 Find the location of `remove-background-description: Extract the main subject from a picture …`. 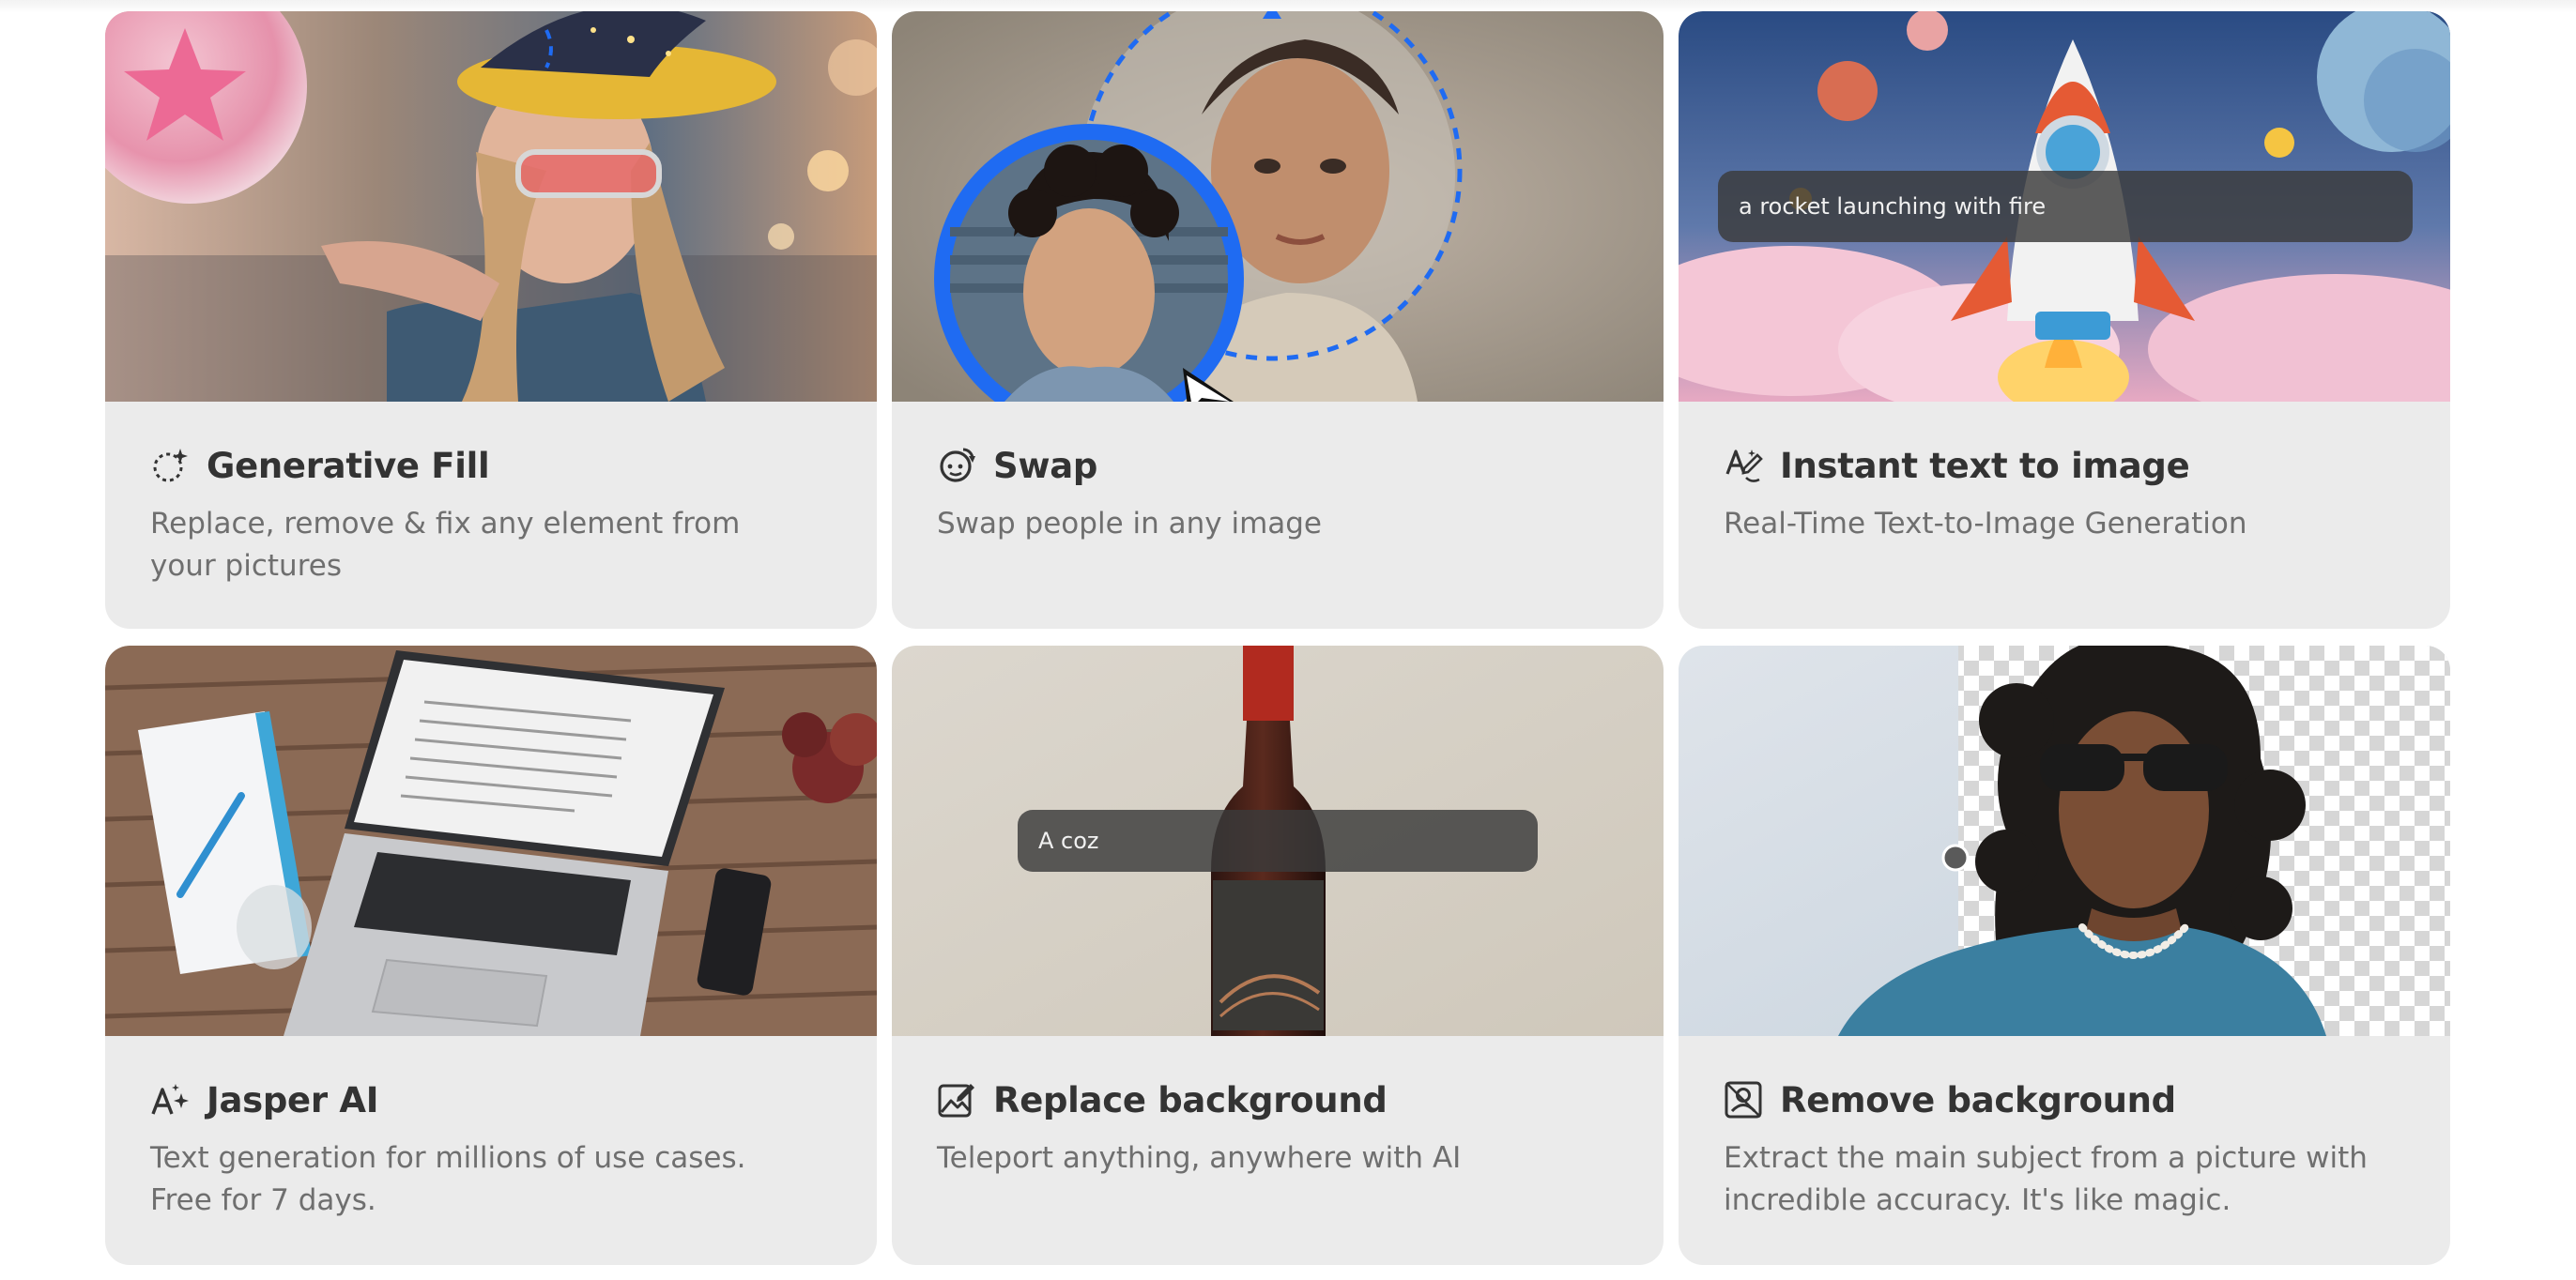

remove-background-description: Extract the main subject from a picture … is located at coordinates (2046, 1179).